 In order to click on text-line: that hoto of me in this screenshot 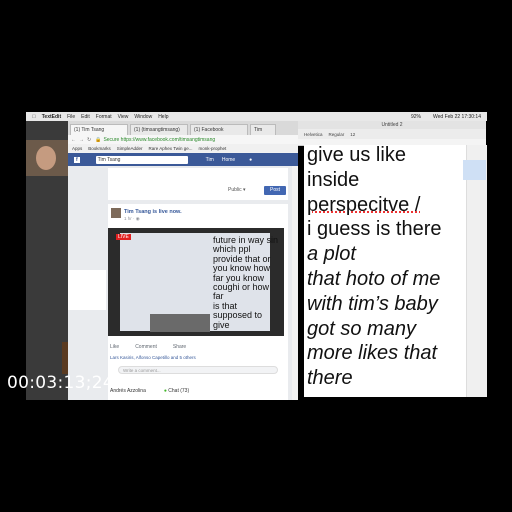, I will do `click(374, 278)`.